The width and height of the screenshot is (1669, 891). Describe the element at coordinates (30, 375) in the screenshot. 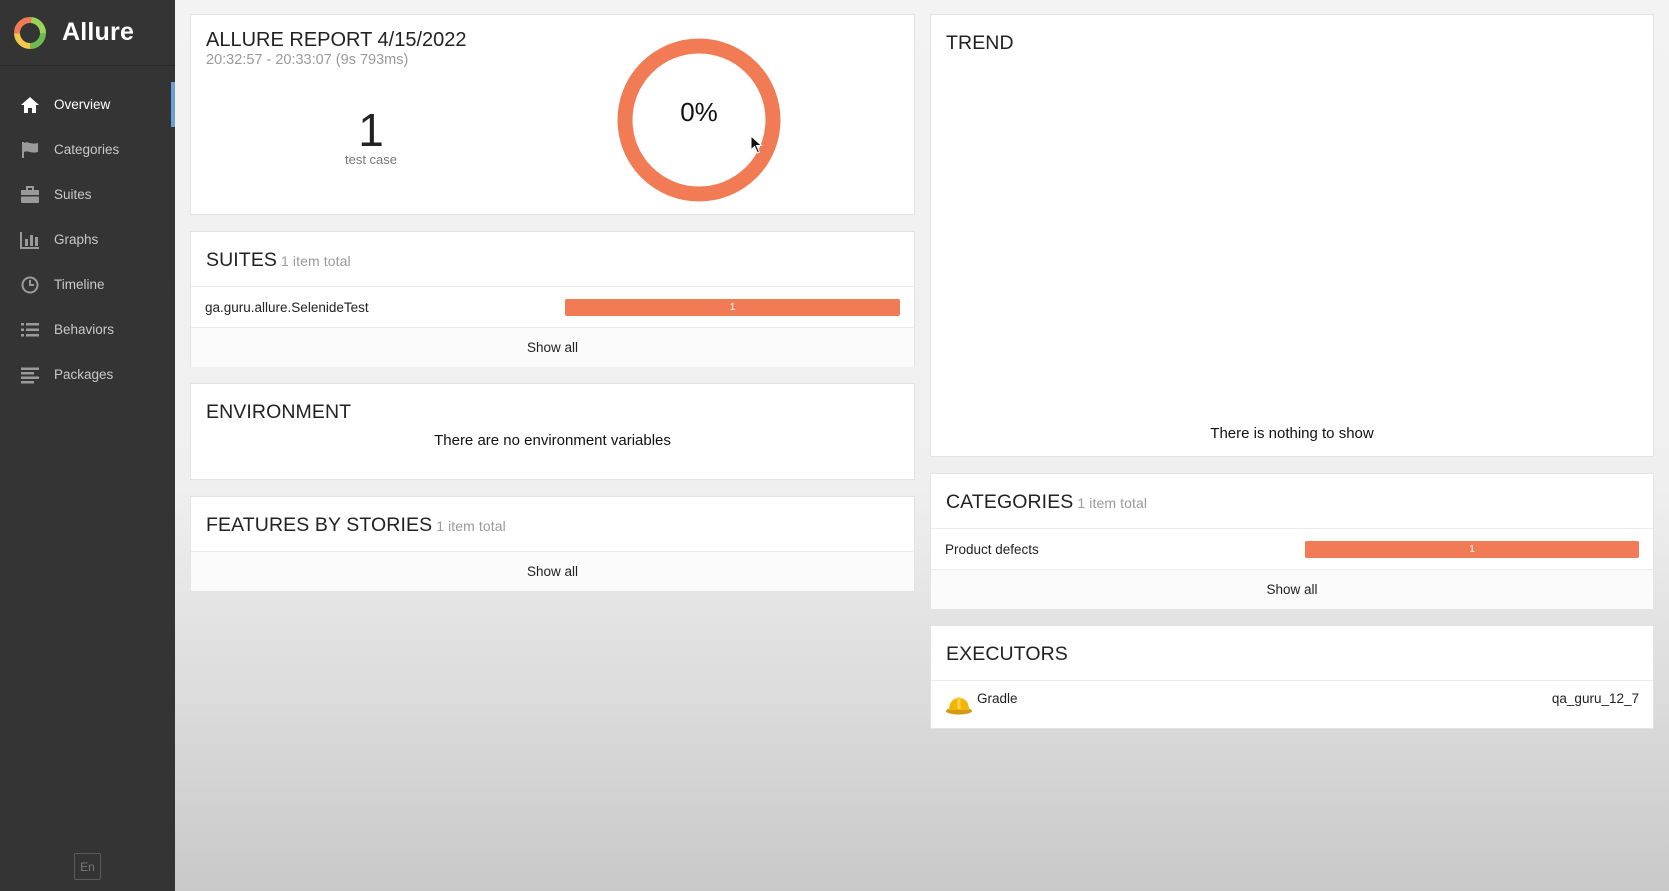

I see `align-left-icon` at that location.